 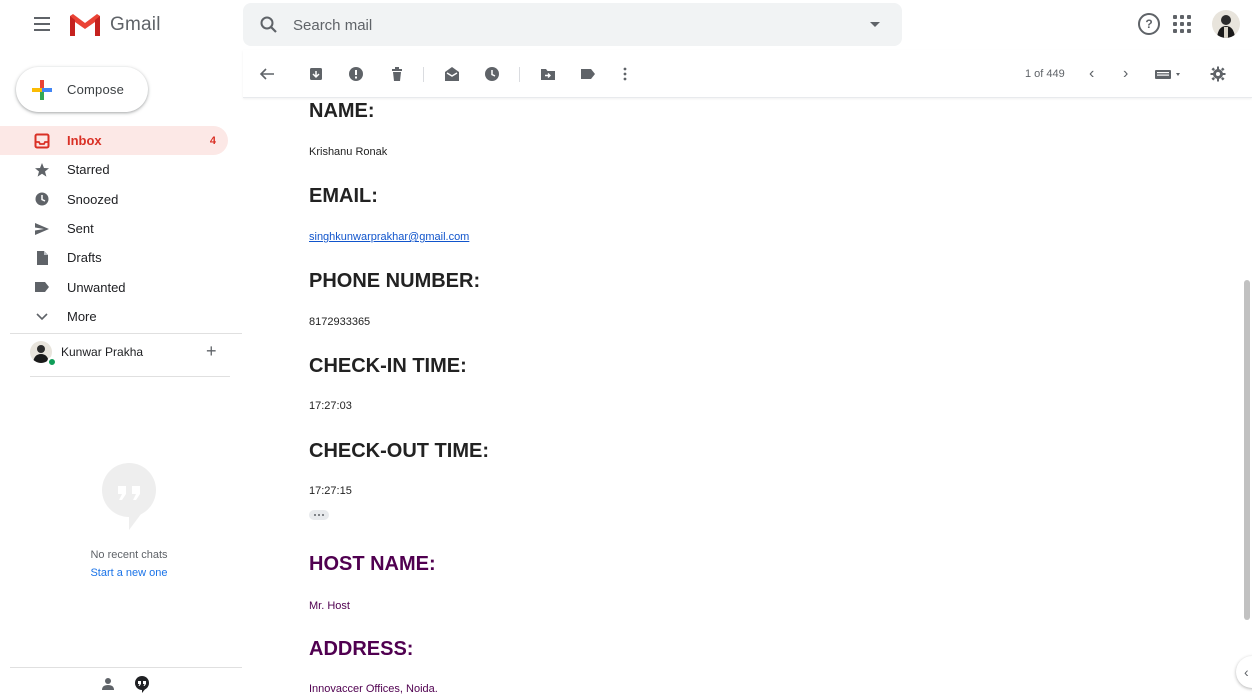 I want to click on gmail-logo-text: Gmail, so click(x=135, y=24).